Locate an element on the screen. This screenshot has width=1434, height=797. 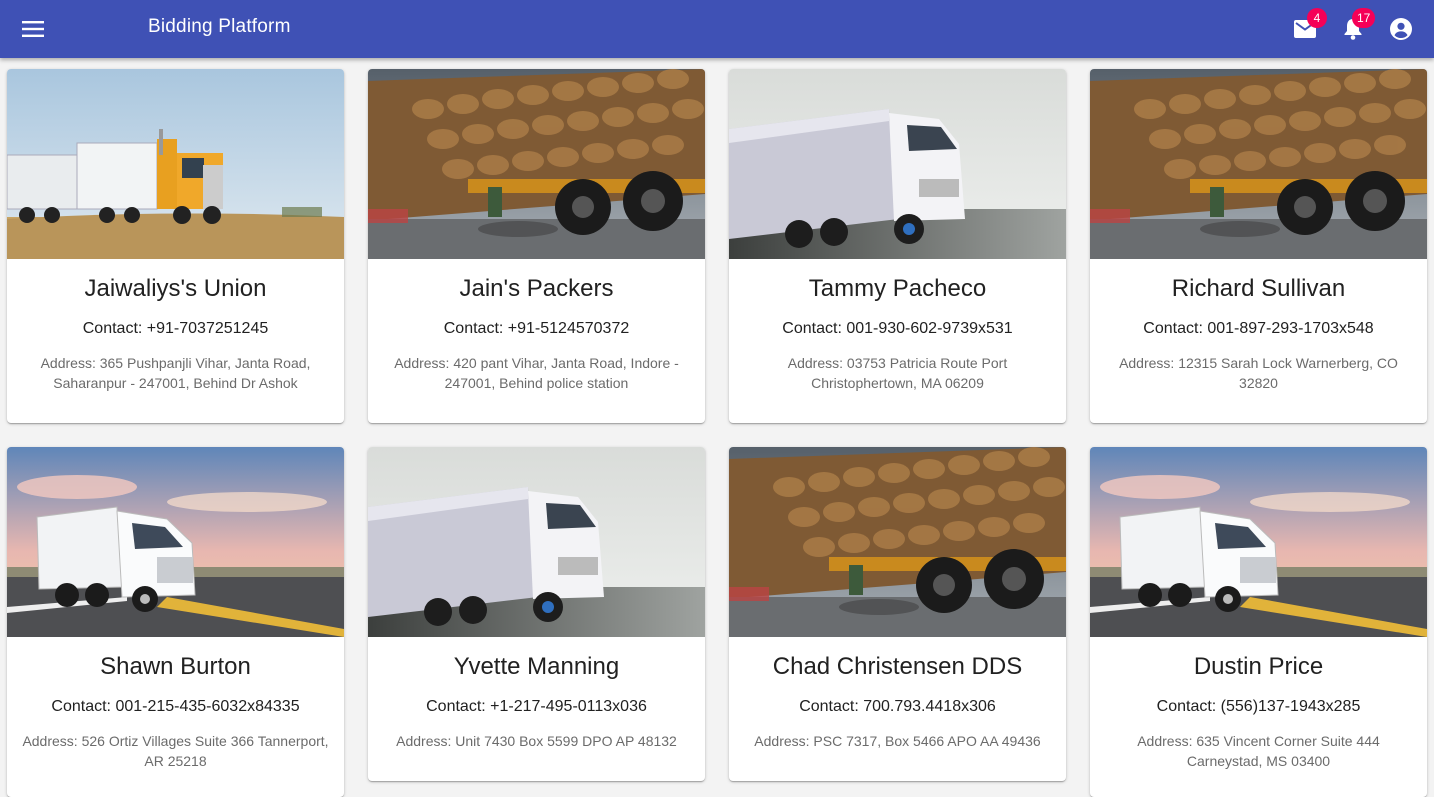
card-contact: Contact: +91-7037251245 is located at coordinates (175, 328).